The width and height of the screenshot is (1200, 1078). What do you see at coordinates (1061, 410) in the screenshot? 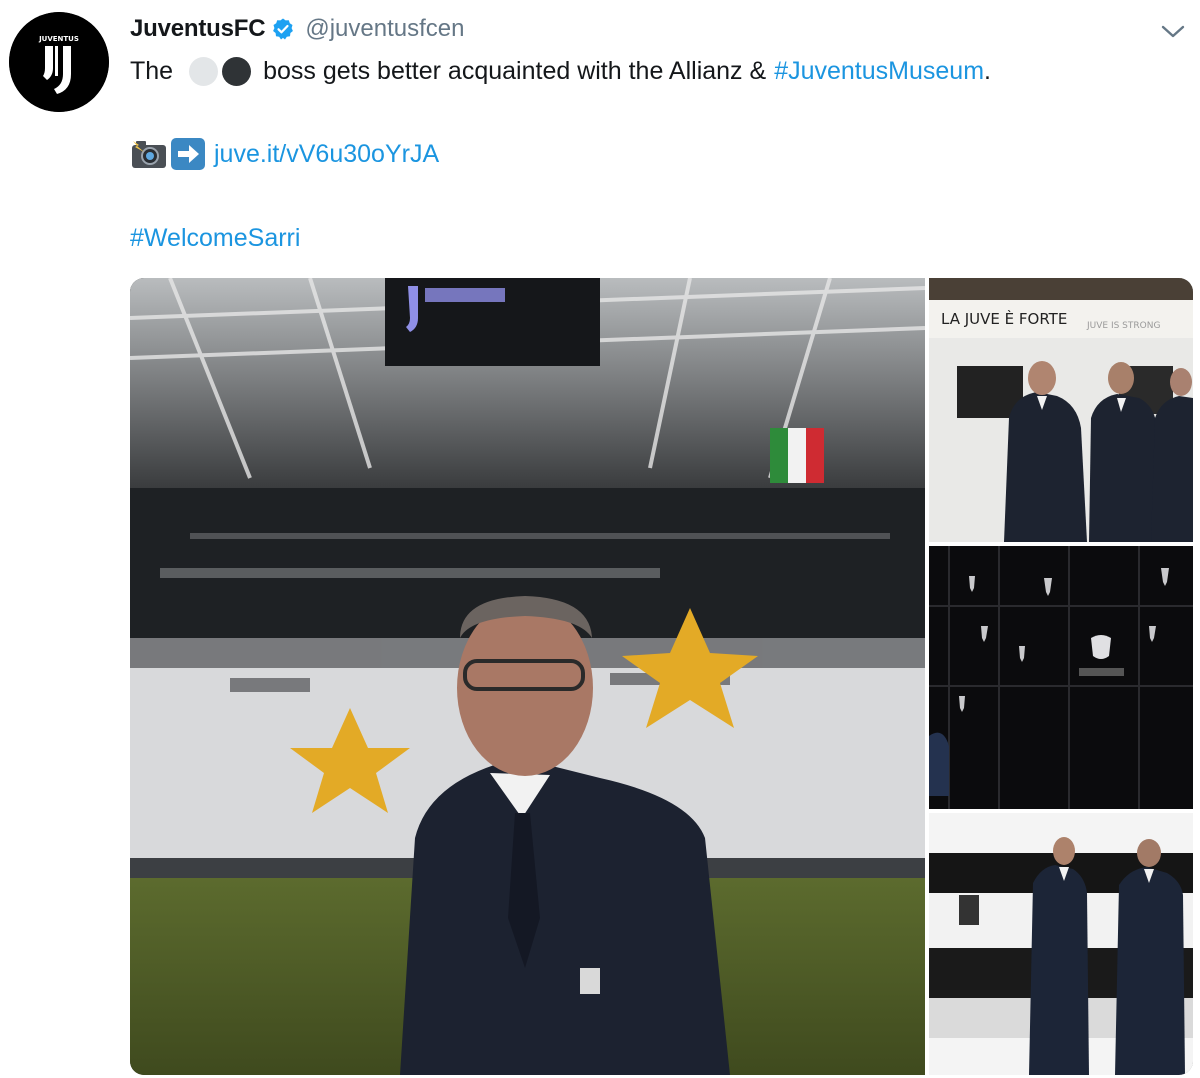
I see `museum-wall-photo: LA JUVE È FORTE JUVE IS STRONG` at bounding box center [1061, 410].